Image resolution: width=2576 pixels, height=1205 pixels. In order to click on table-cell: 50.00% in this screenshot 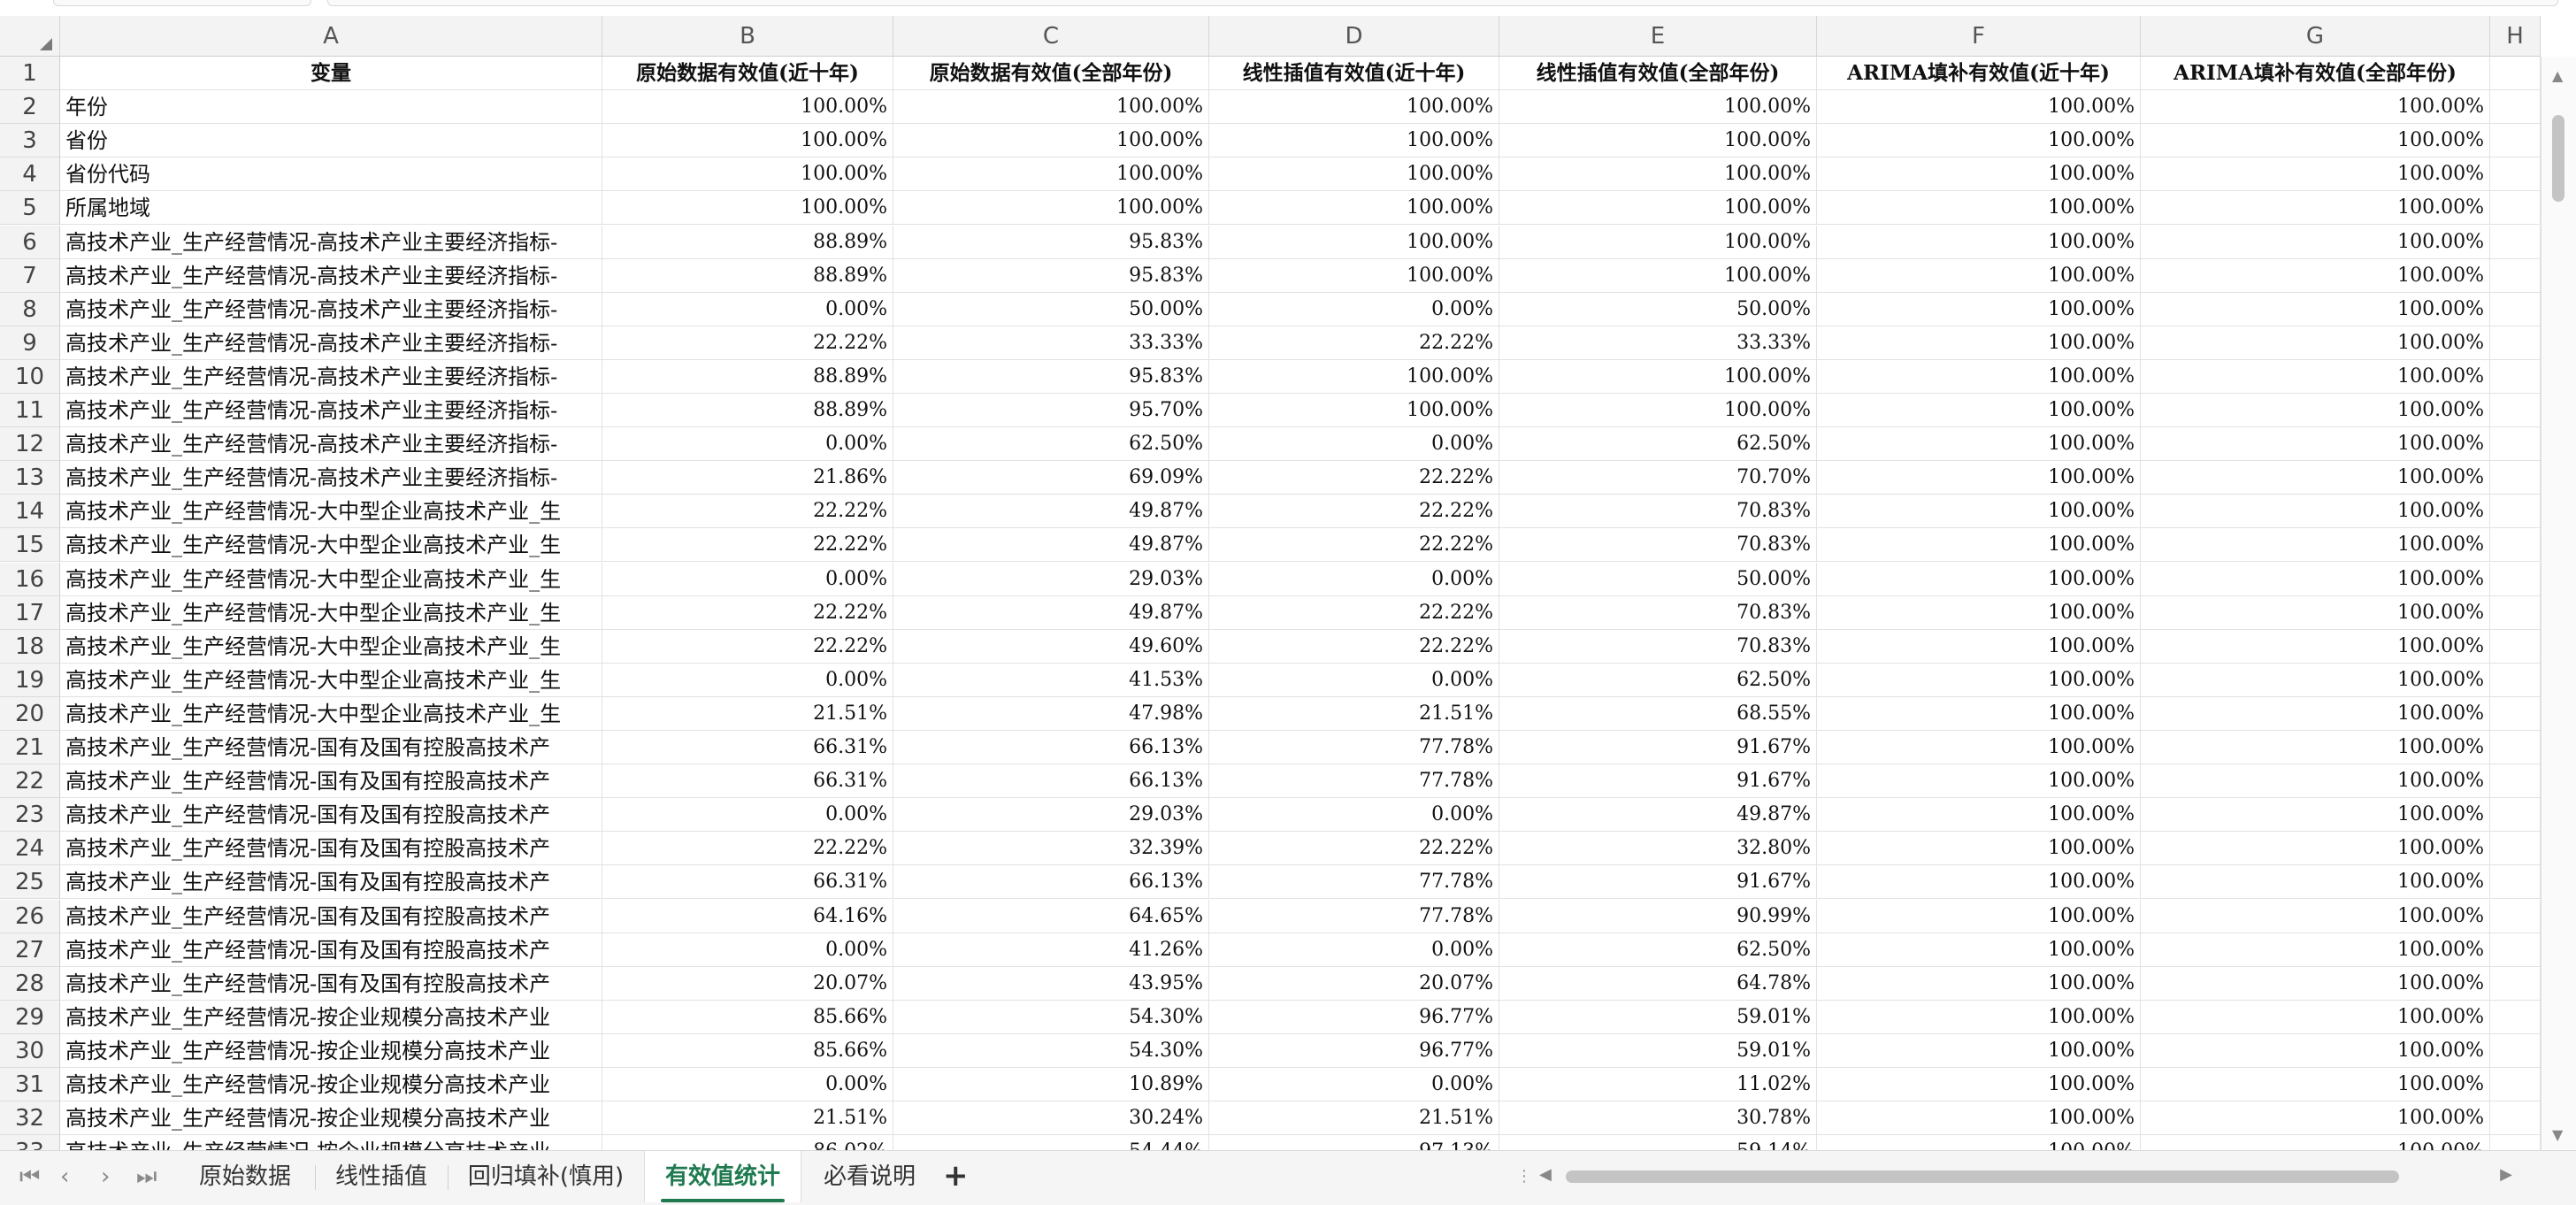, I will do `click(1658, 579)`.